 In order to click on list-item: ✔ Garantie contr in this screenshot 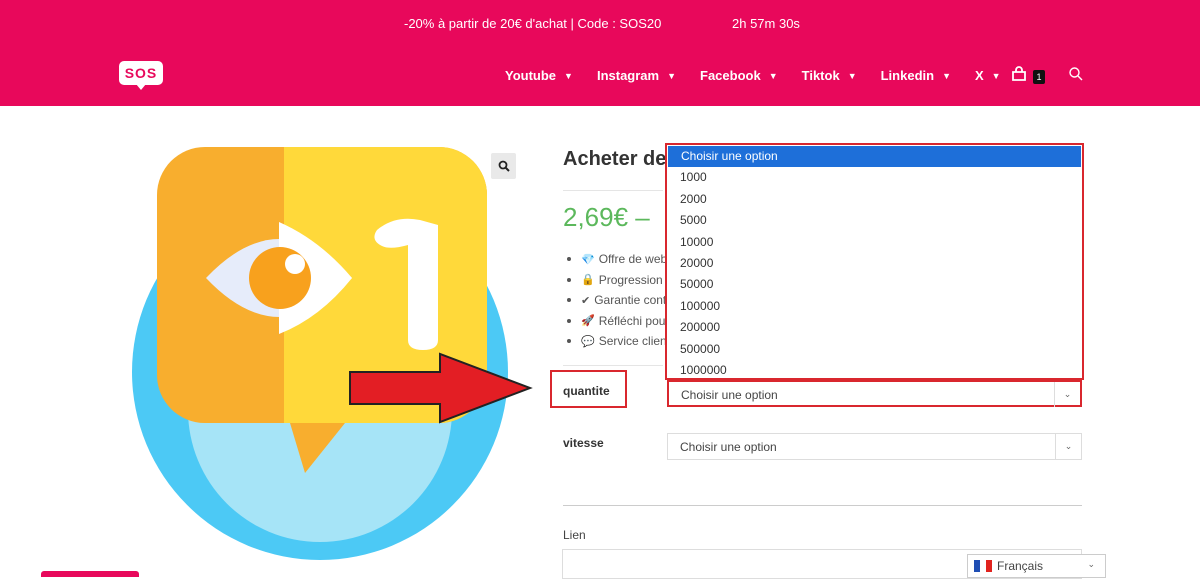, I will do `click(622, 300)`.